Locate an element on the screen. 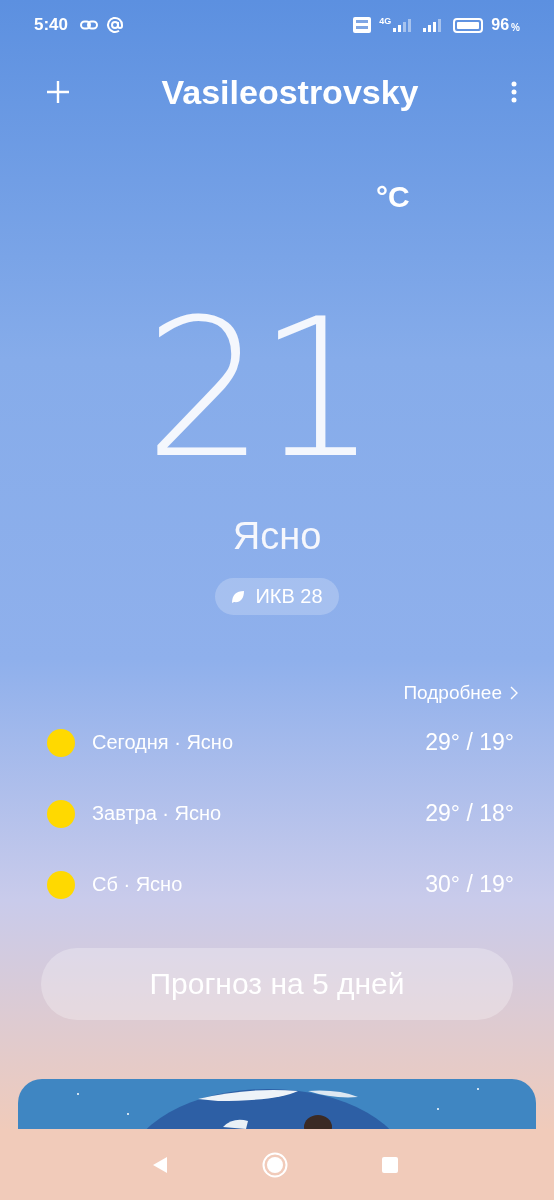 The height and width of the screenshot is (1200, 554). temperature-unit: °C is located at coordinates (393, 197).